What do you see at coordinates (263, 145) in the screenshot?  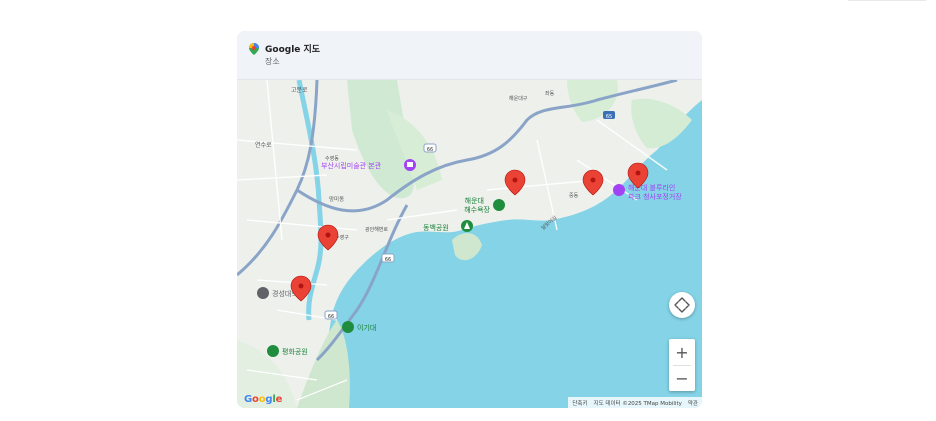 I see `label-yeonsu: 연수로` at bounding box center [263, 145].